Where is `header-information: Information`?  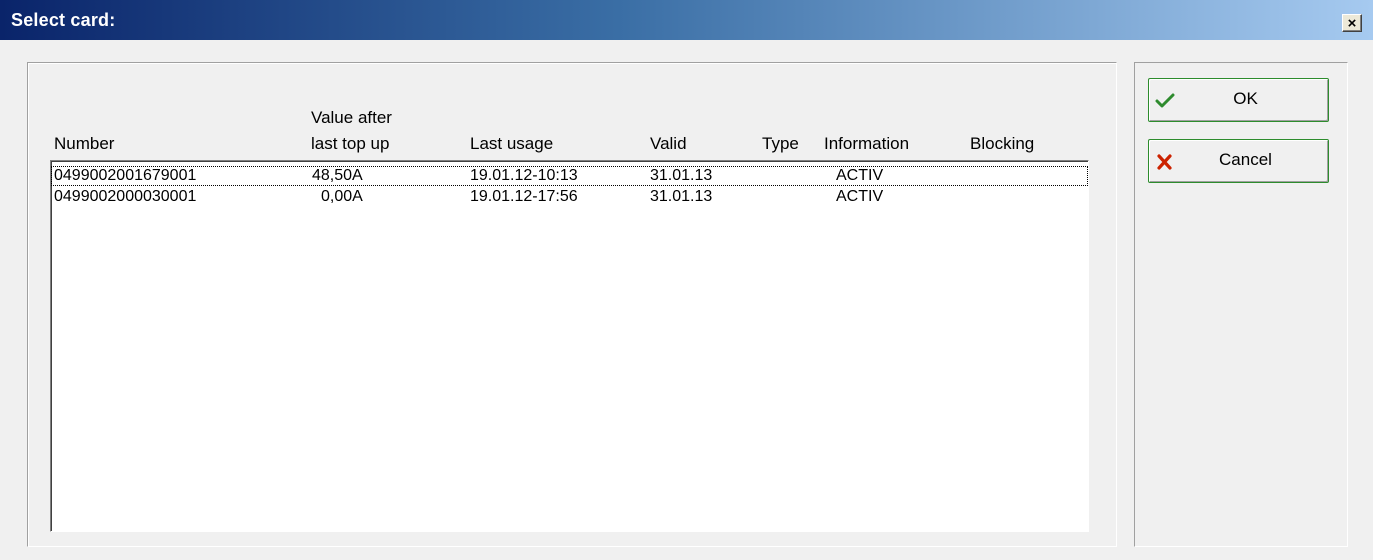
header-information: Information is located at coordinates (867, 143).